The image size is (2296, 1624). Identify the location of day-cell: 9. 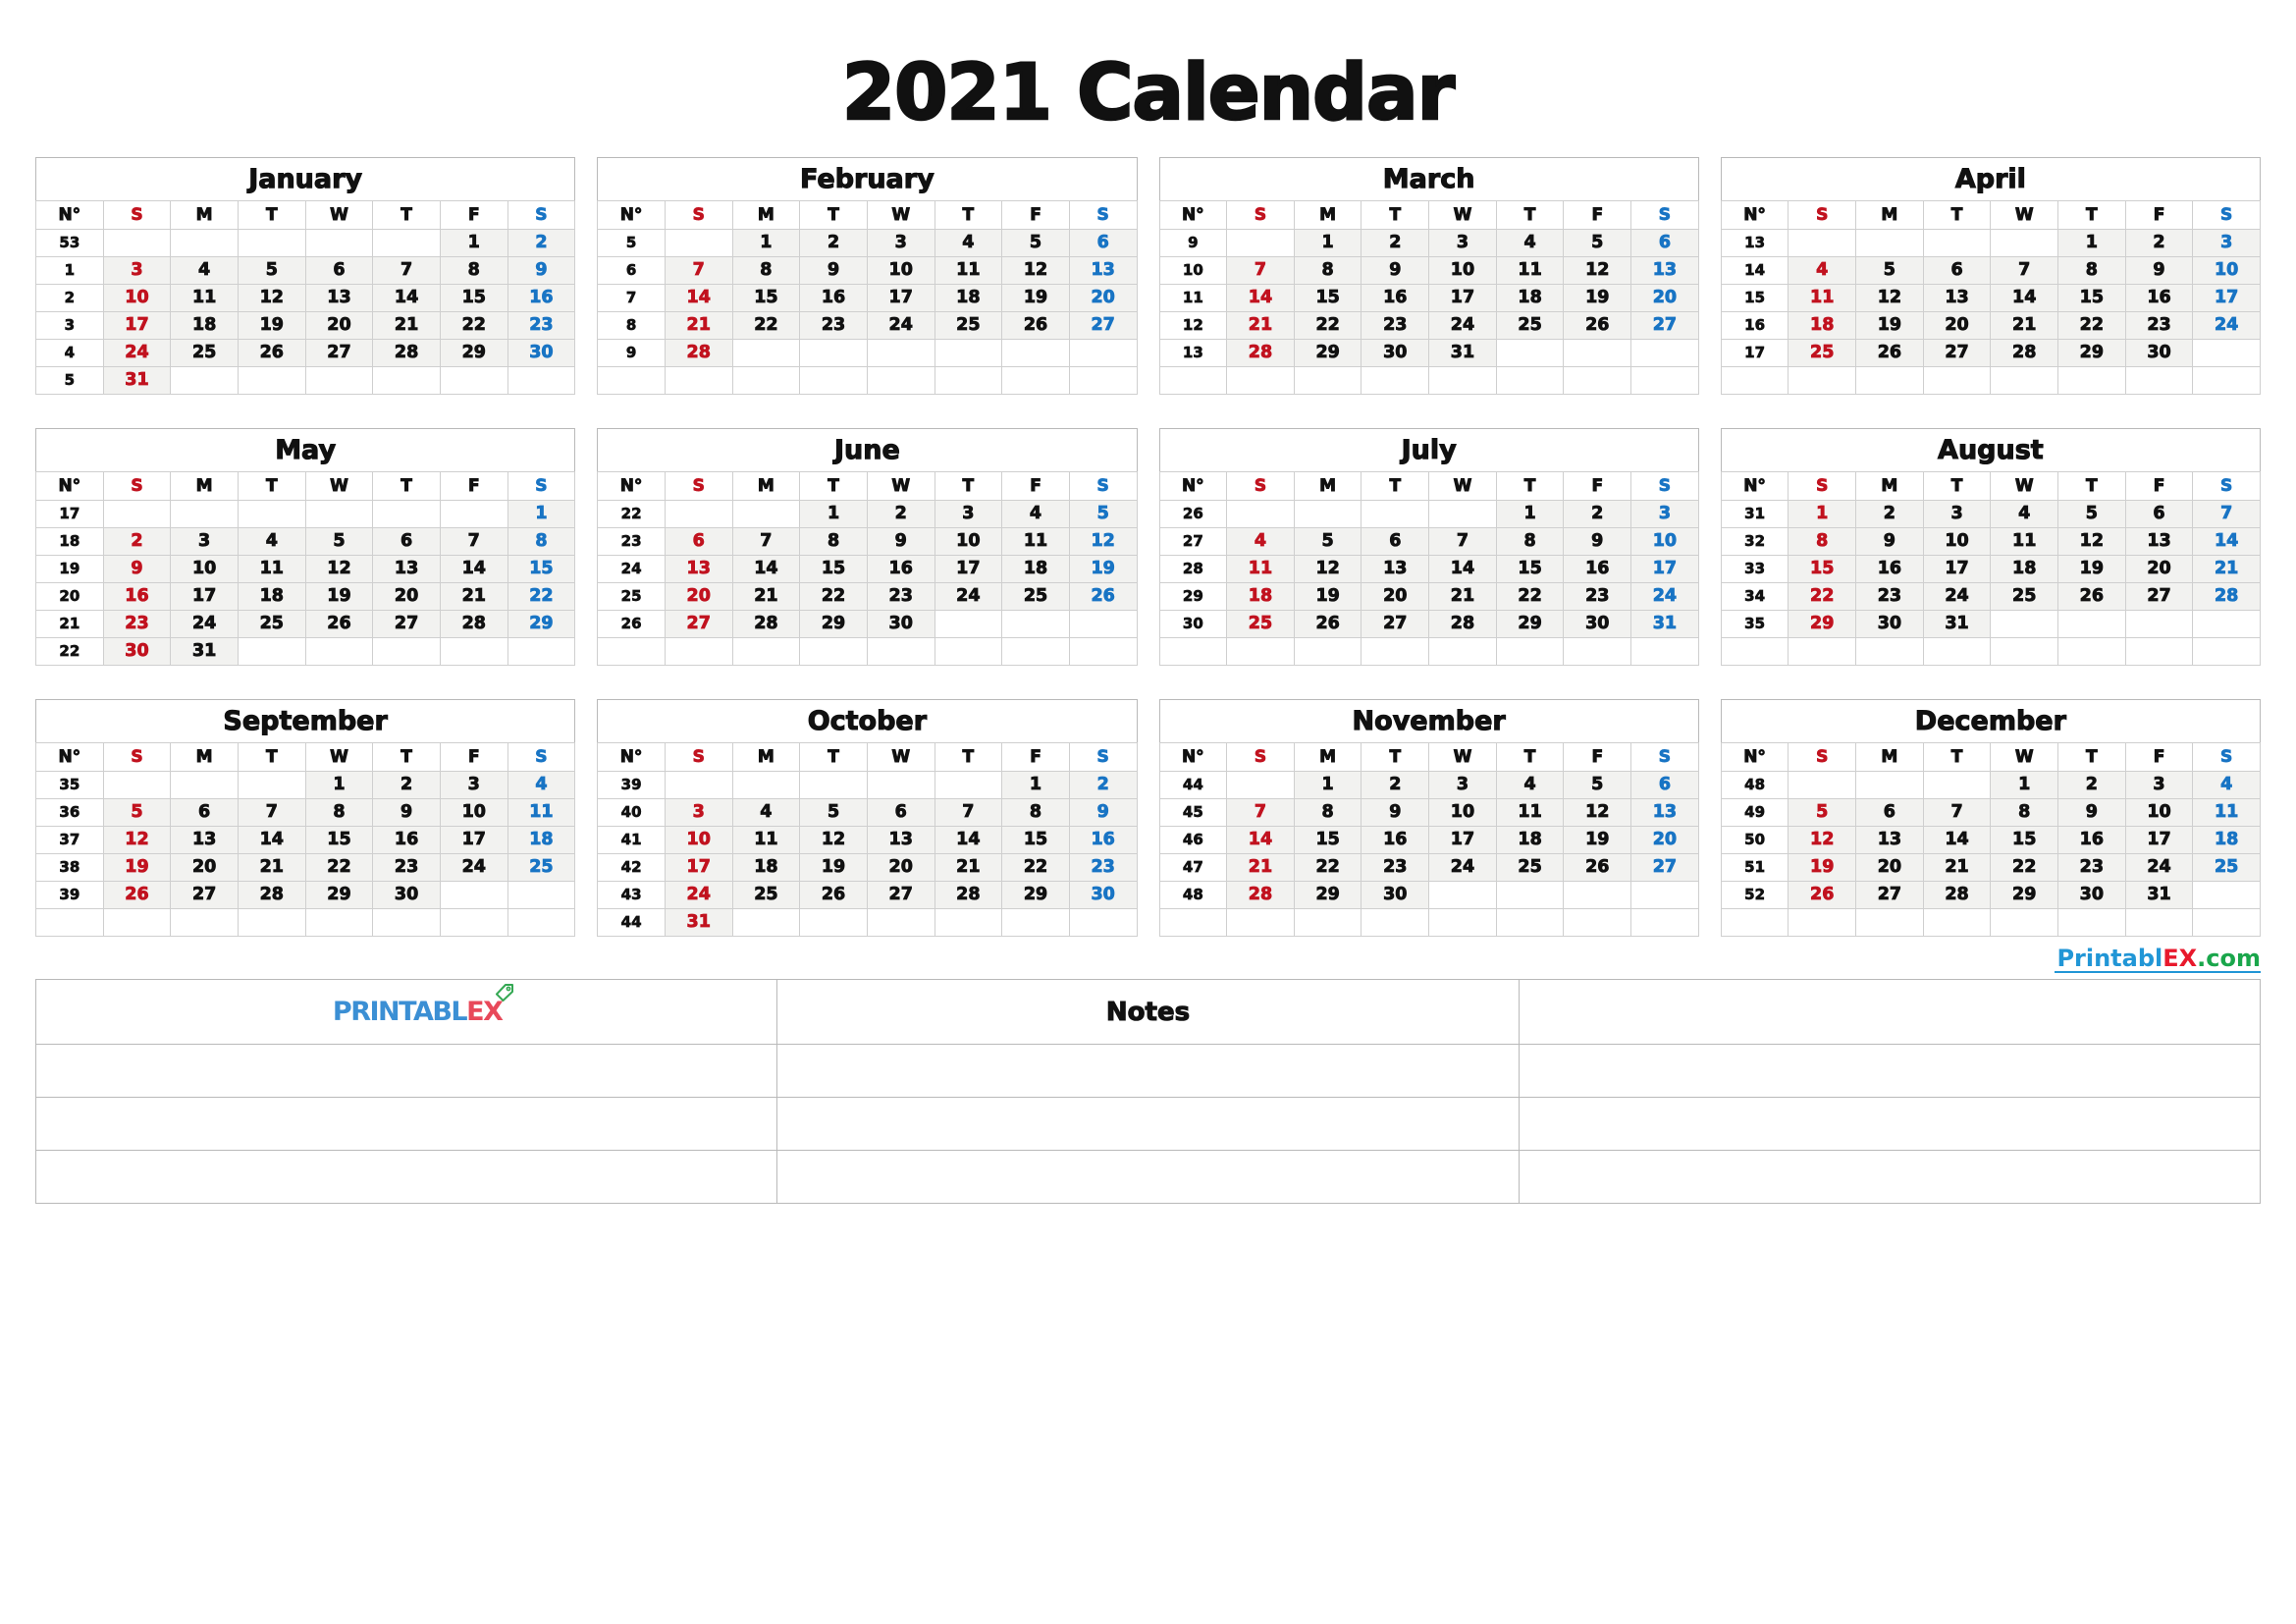
(2159, 270).